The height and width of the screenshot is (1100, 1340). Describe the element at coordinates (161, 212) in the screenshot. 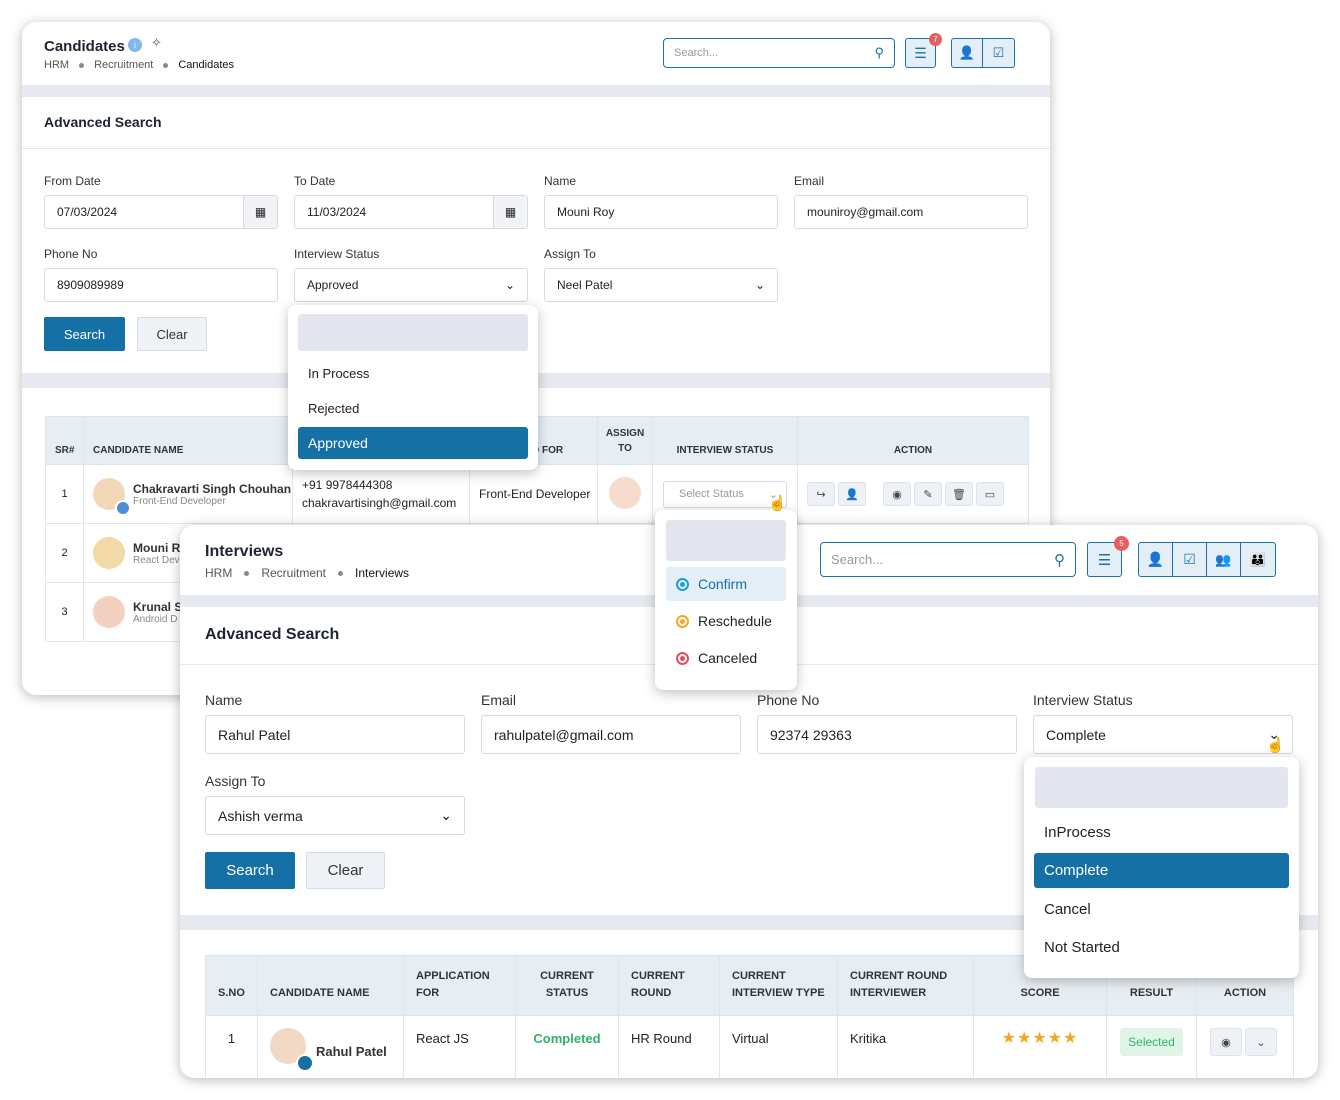

I see `from-date-input: 07/03/2024 ▦` at that location.